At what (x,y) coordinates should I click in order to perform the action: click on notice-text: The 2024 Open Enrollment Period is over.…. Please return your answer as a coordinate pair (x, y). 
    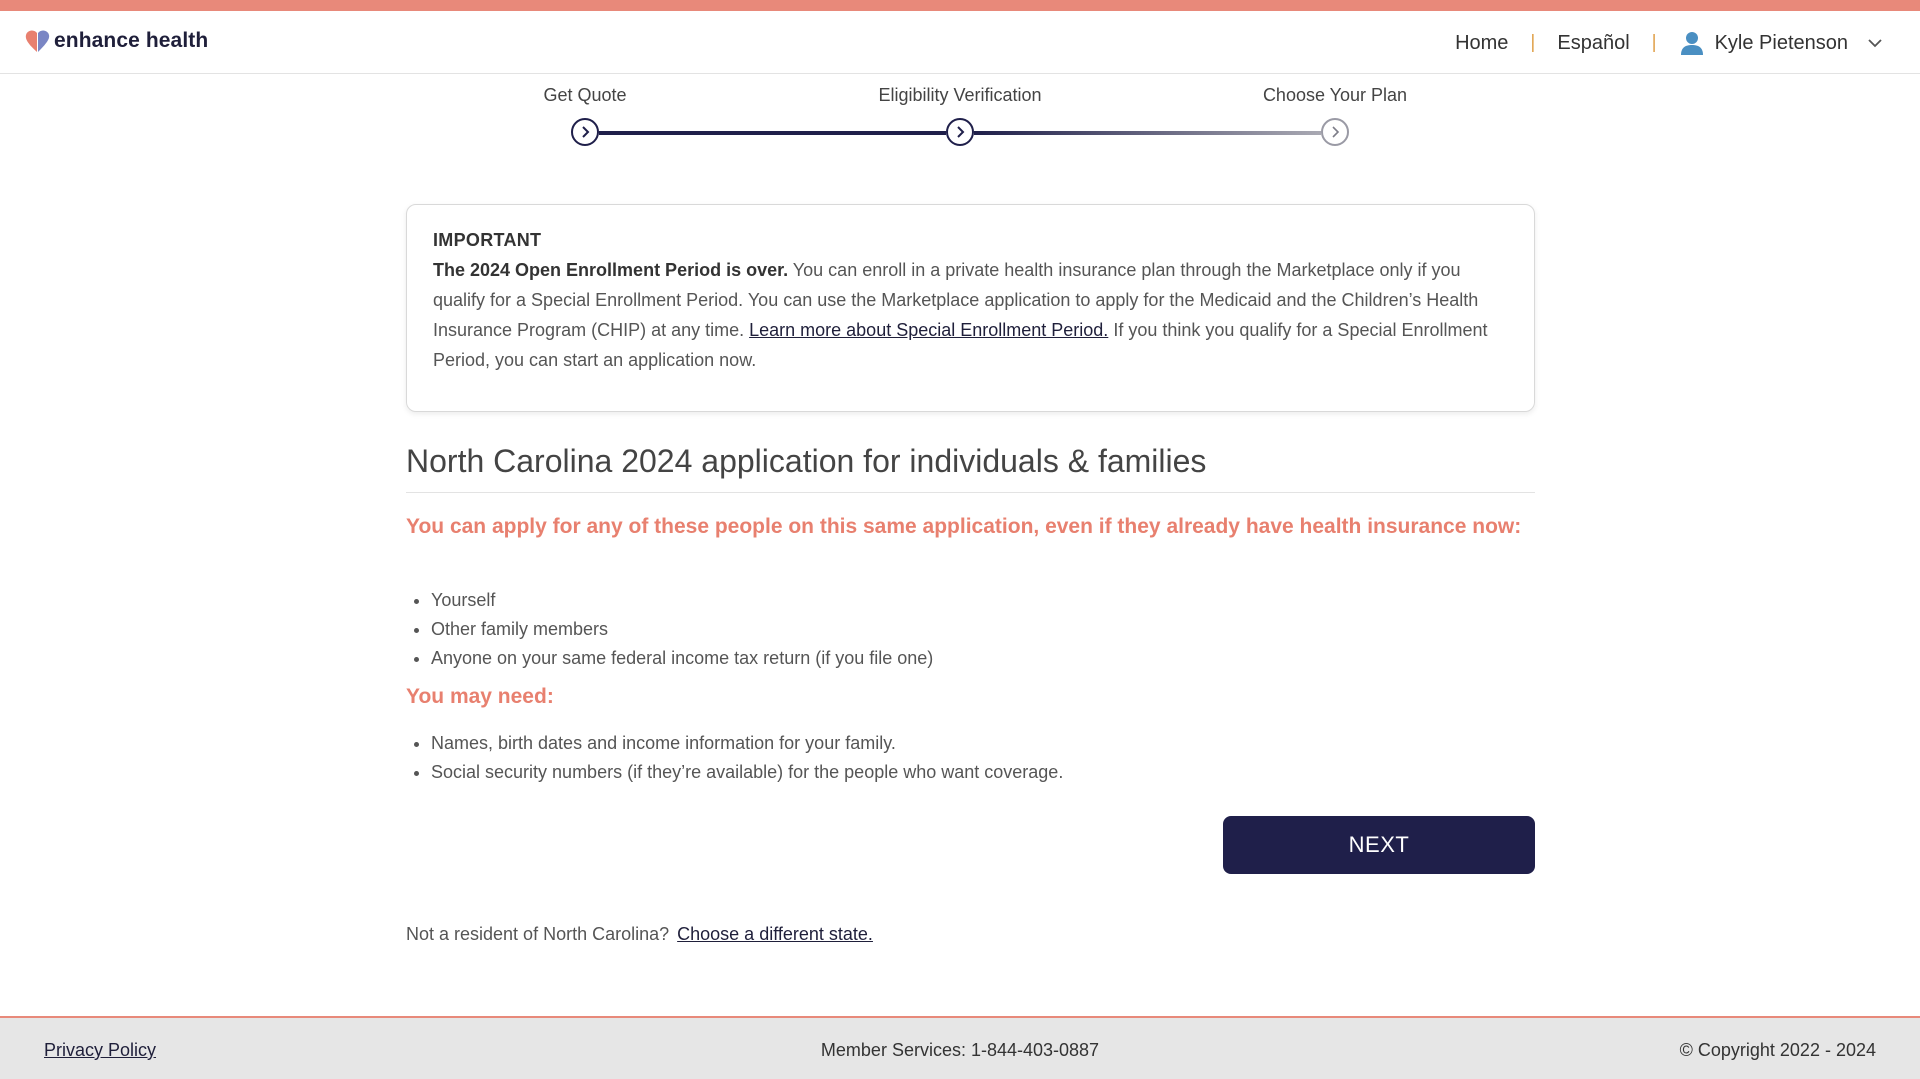
    Looking at the image, I should click on (970, 315).